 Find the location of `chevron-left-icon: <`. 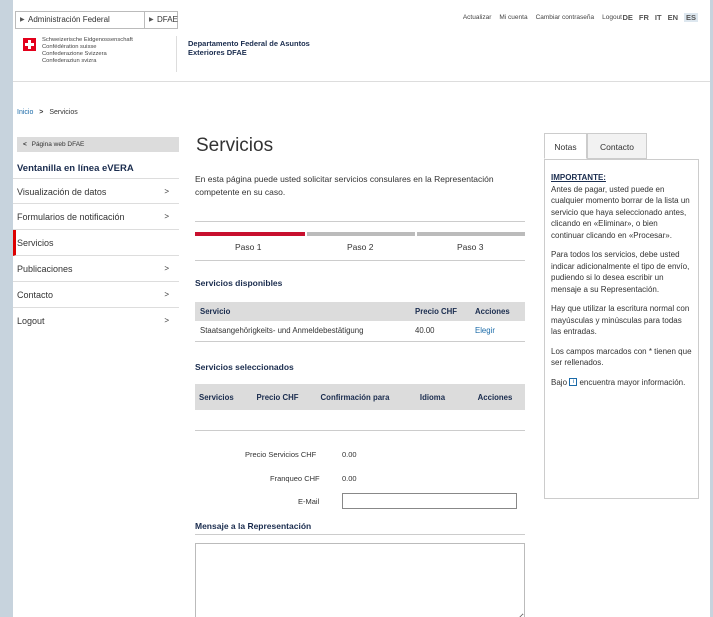

chevron-left-icon: < is located at coordinates (25, 144).